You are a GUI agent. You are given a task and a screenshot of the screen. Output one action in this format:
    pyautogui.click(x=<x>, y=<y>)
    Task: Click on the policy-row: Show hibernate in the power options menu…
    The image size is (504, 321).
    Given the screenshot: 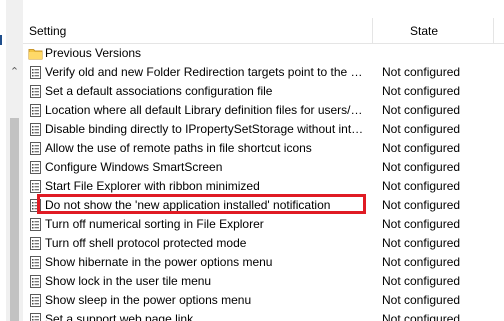 What is the action you would take?
    pyautogui.click(x=263, y=262)
    